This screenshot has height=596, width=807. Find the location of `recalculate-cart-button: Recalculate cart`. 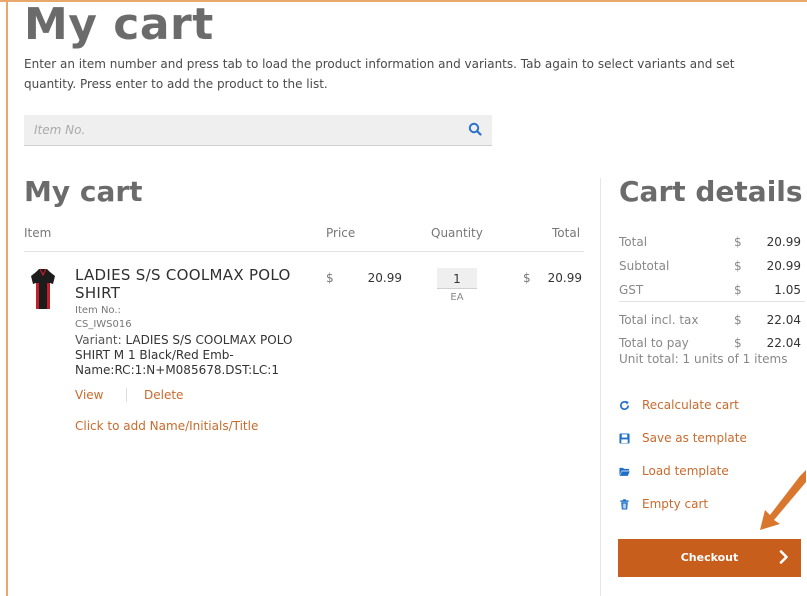

recalculate-cart-button: Recalculate cart is located at coordinates (679, 405).